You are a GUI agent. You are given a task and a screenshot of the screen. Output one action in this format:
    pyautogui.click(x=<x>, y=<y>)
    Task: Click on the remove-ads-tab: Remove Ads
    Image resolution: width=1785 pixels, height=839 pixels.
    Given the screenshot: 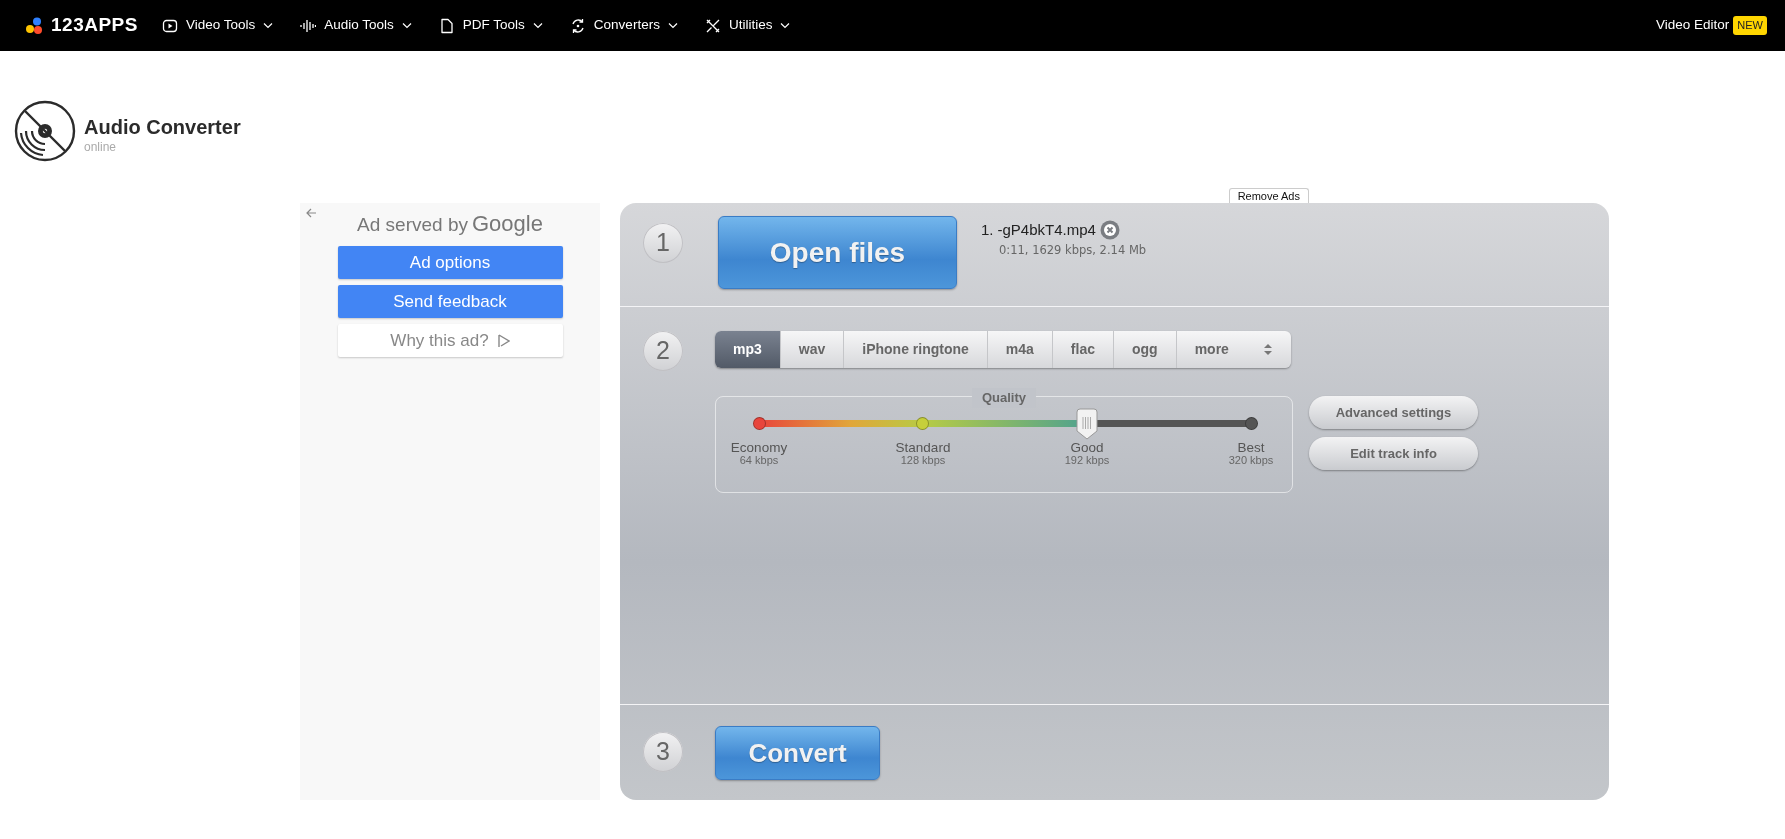 What is the action you would take?
    pyautogui.click(x=1268, y=195)
    